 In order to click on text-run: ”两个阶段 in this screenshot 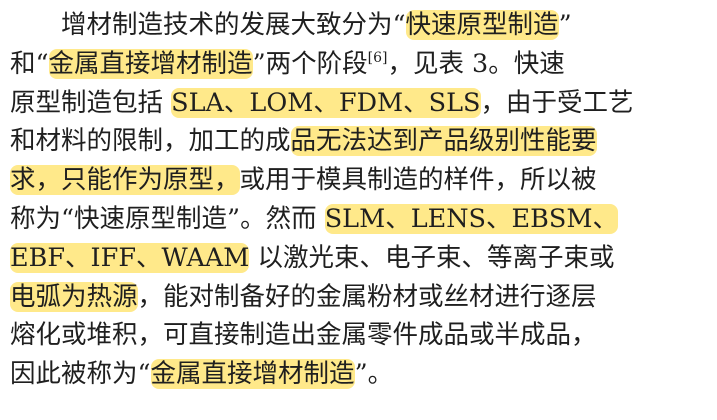, I will do `click(310, 63)`.